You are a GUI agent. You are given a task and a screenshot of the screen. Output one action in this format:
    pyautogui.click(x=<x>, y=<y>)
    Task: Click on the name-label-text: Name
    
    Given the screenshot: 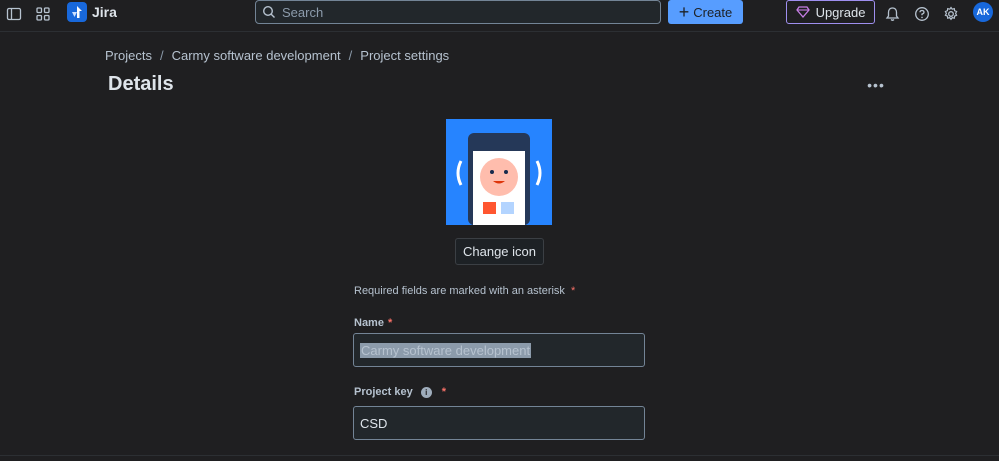 What is the action you would take?
    pyautogui.click(x=369, y=323)
    